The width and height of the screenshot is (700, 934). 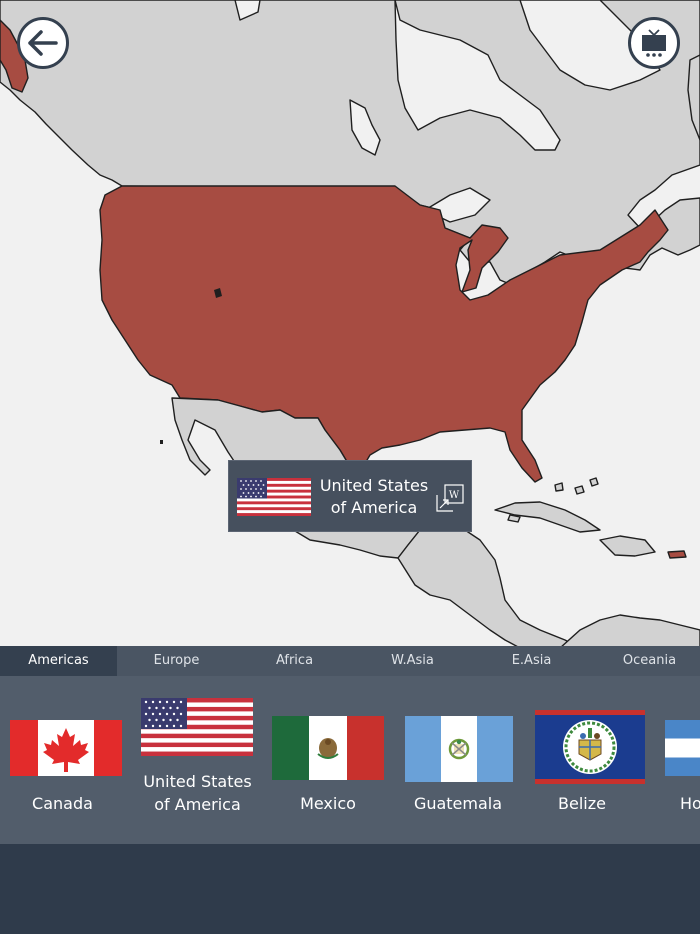 I want to click on flag-item-belize: Belize, so click(x=585, y=761).